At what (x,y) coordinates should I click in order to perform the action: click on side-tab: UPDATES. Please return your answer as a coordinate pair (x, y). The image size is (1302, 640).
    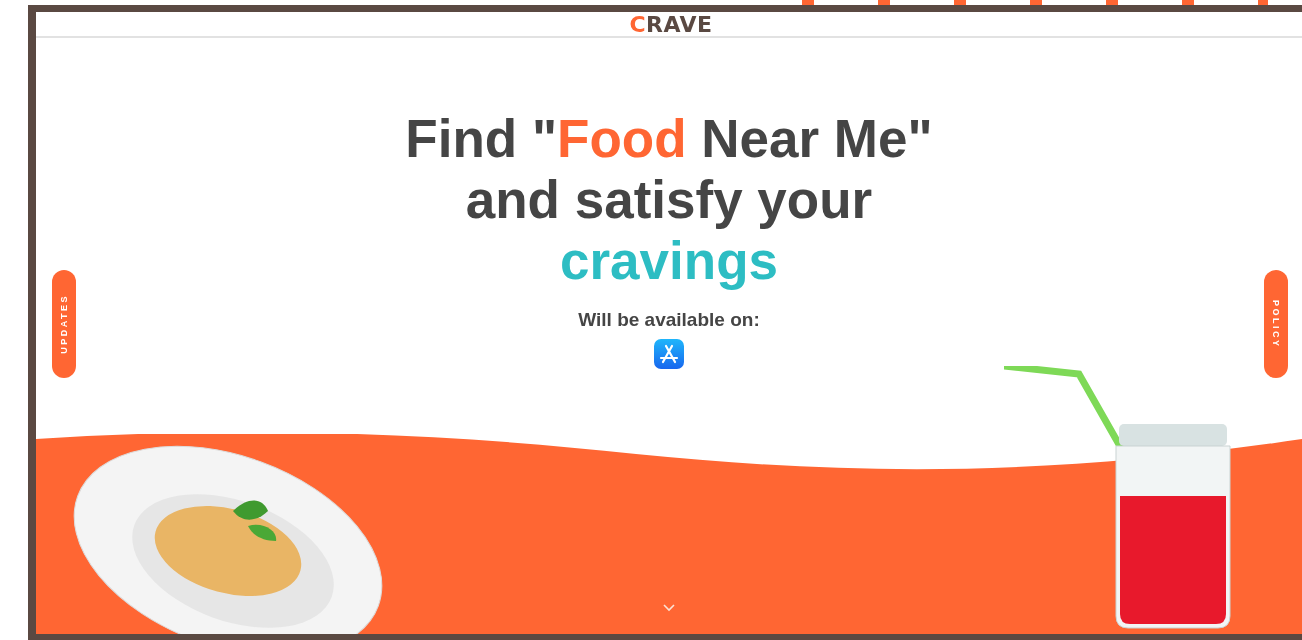
    Looking at the image, I should click on (64, 324).